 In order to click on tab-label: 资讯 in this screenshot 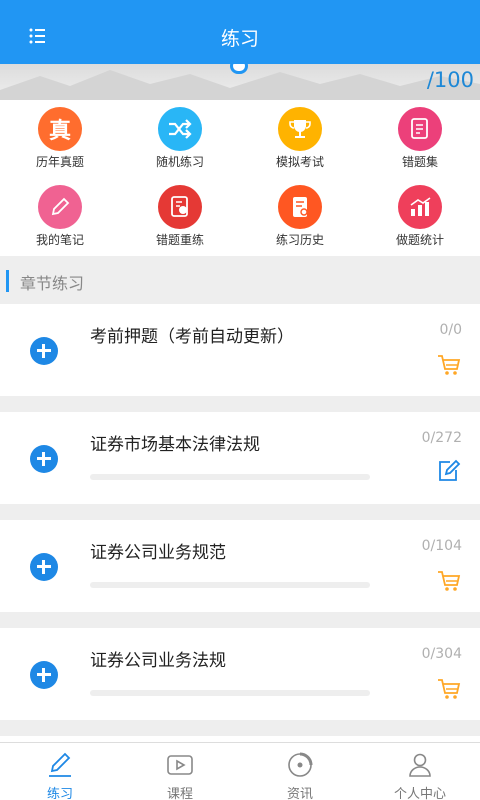, I will do `click(299, 793)`.